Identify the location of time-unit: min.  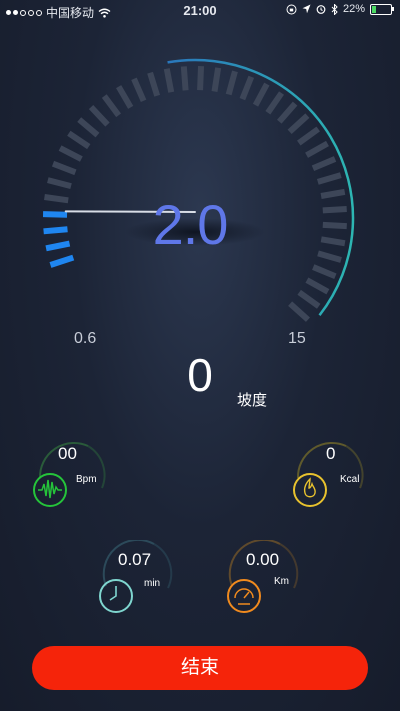
(152, 583).